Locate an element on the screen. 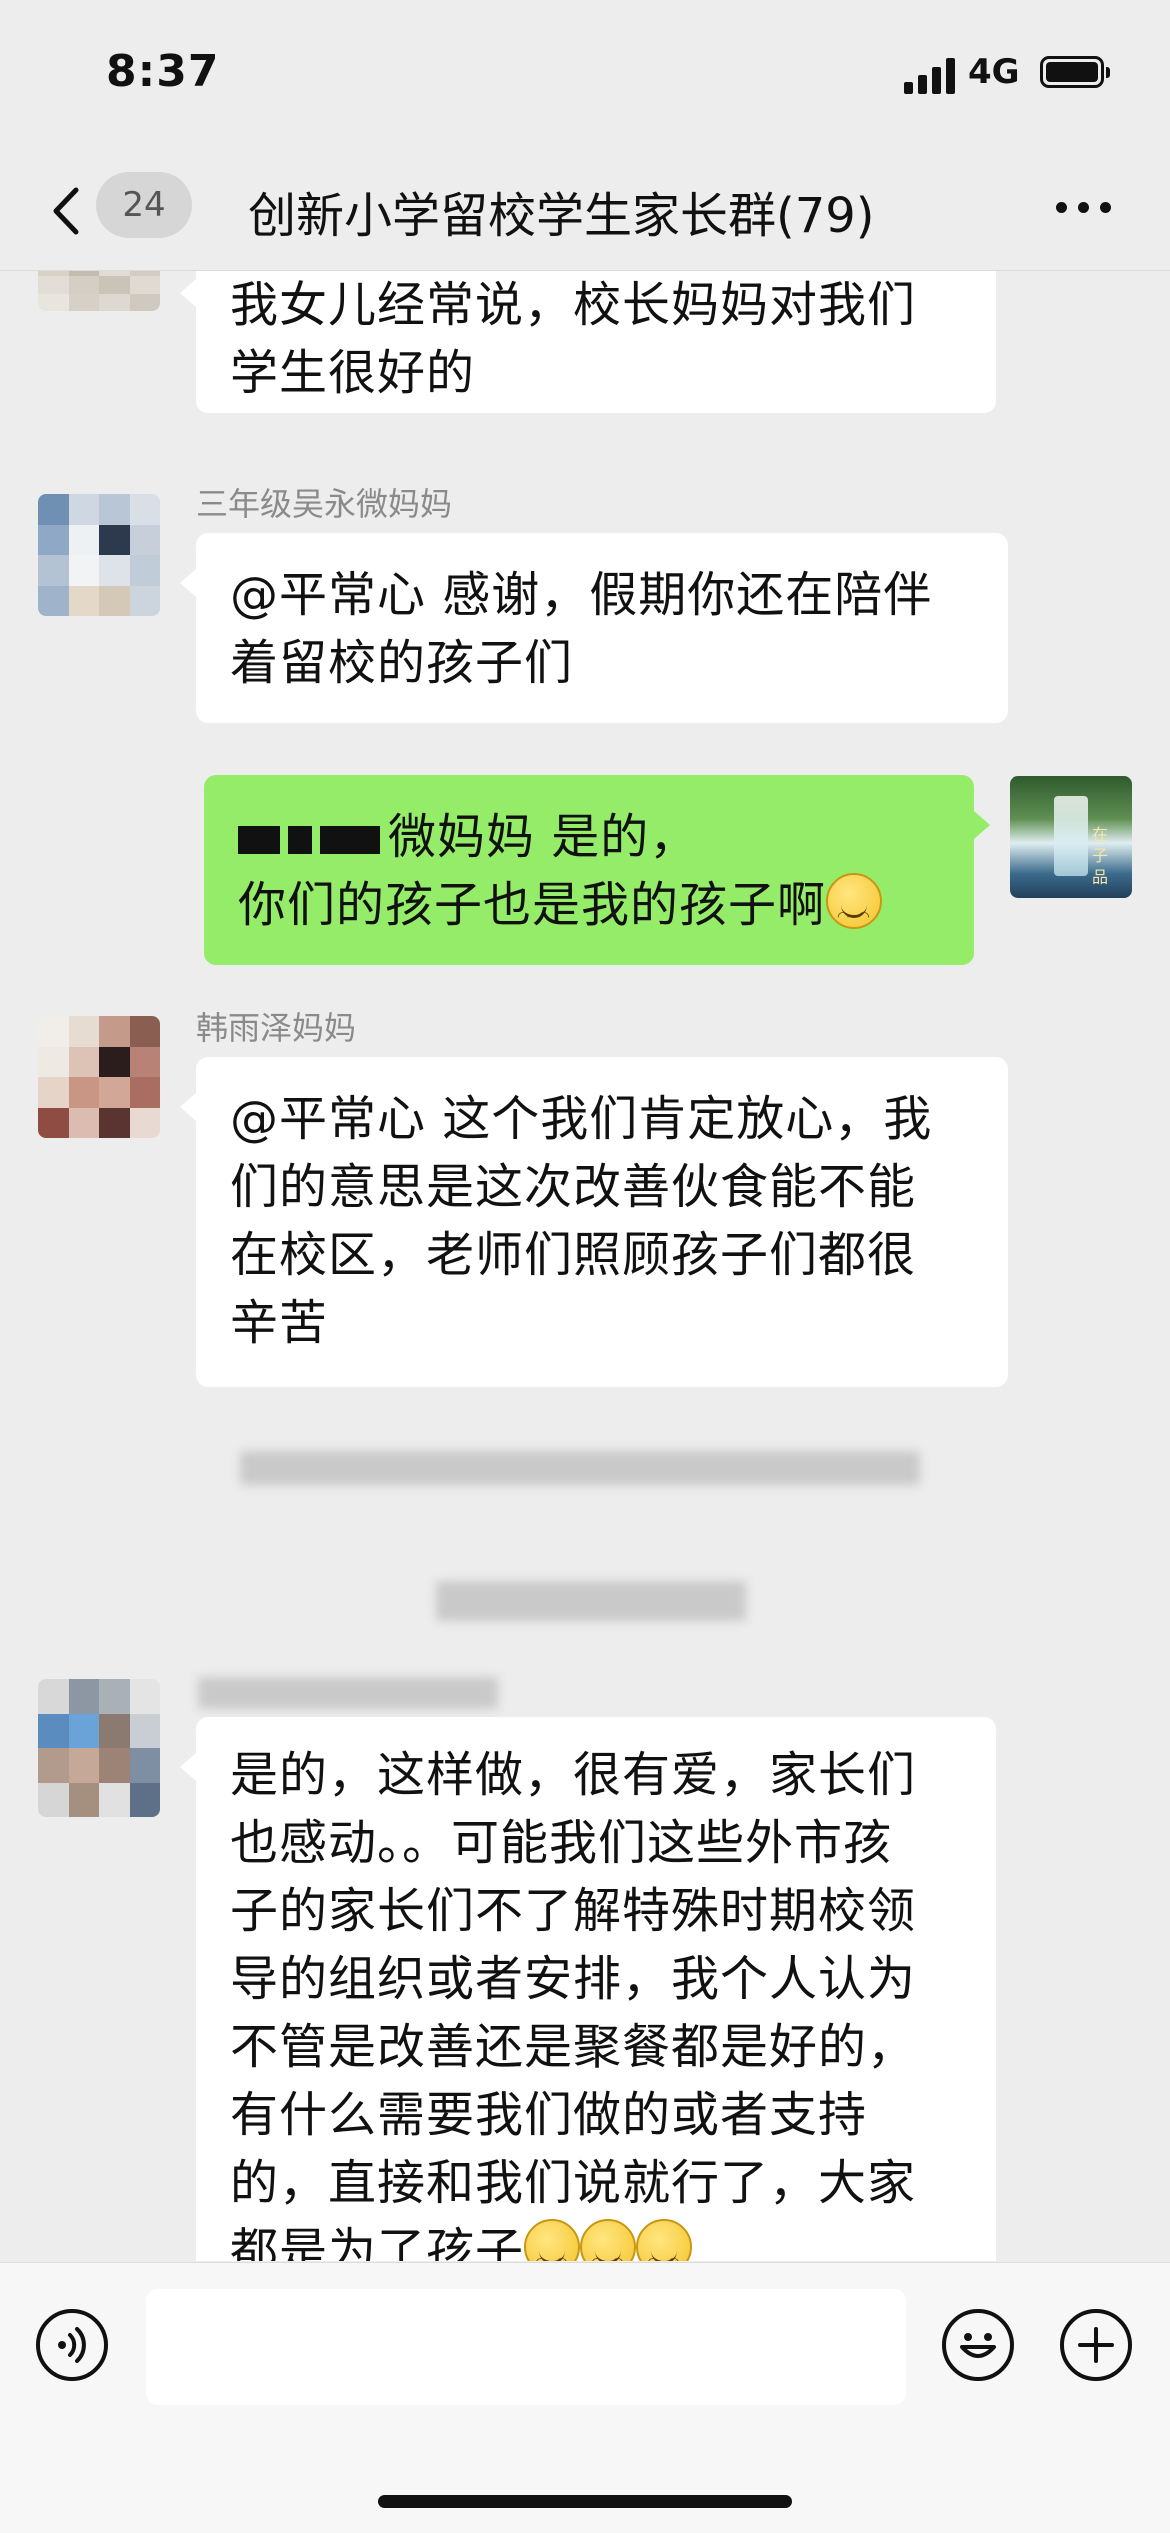 The height and width of the screenshot is (2533, 1170). message-line: 有什么需要我们做的或者支持 is located at coordinates (549, 2115).